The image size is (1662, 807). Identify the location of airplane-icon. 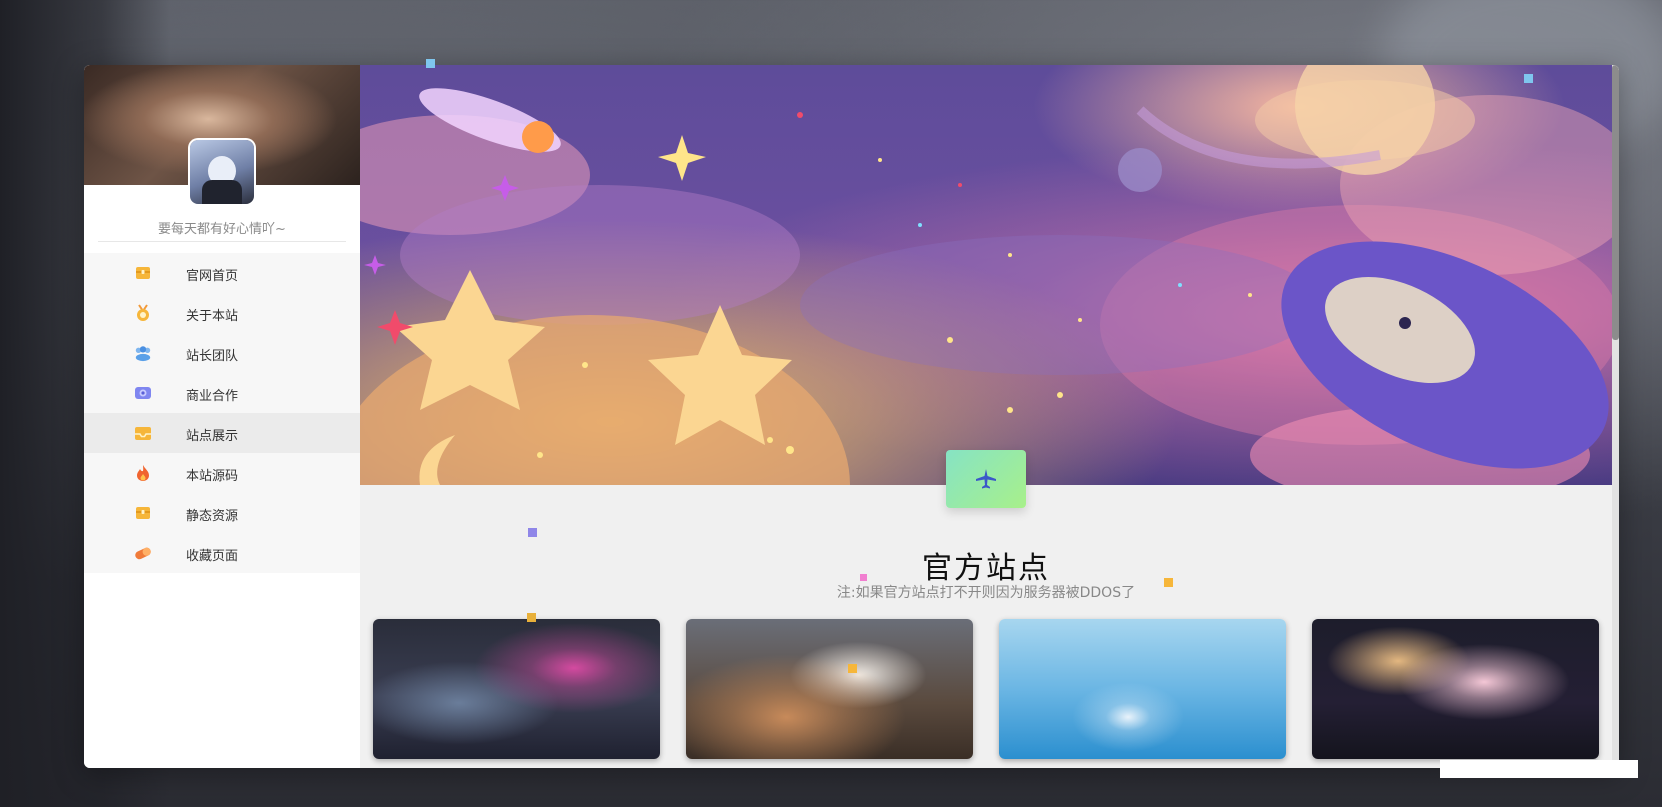
(986, 479).